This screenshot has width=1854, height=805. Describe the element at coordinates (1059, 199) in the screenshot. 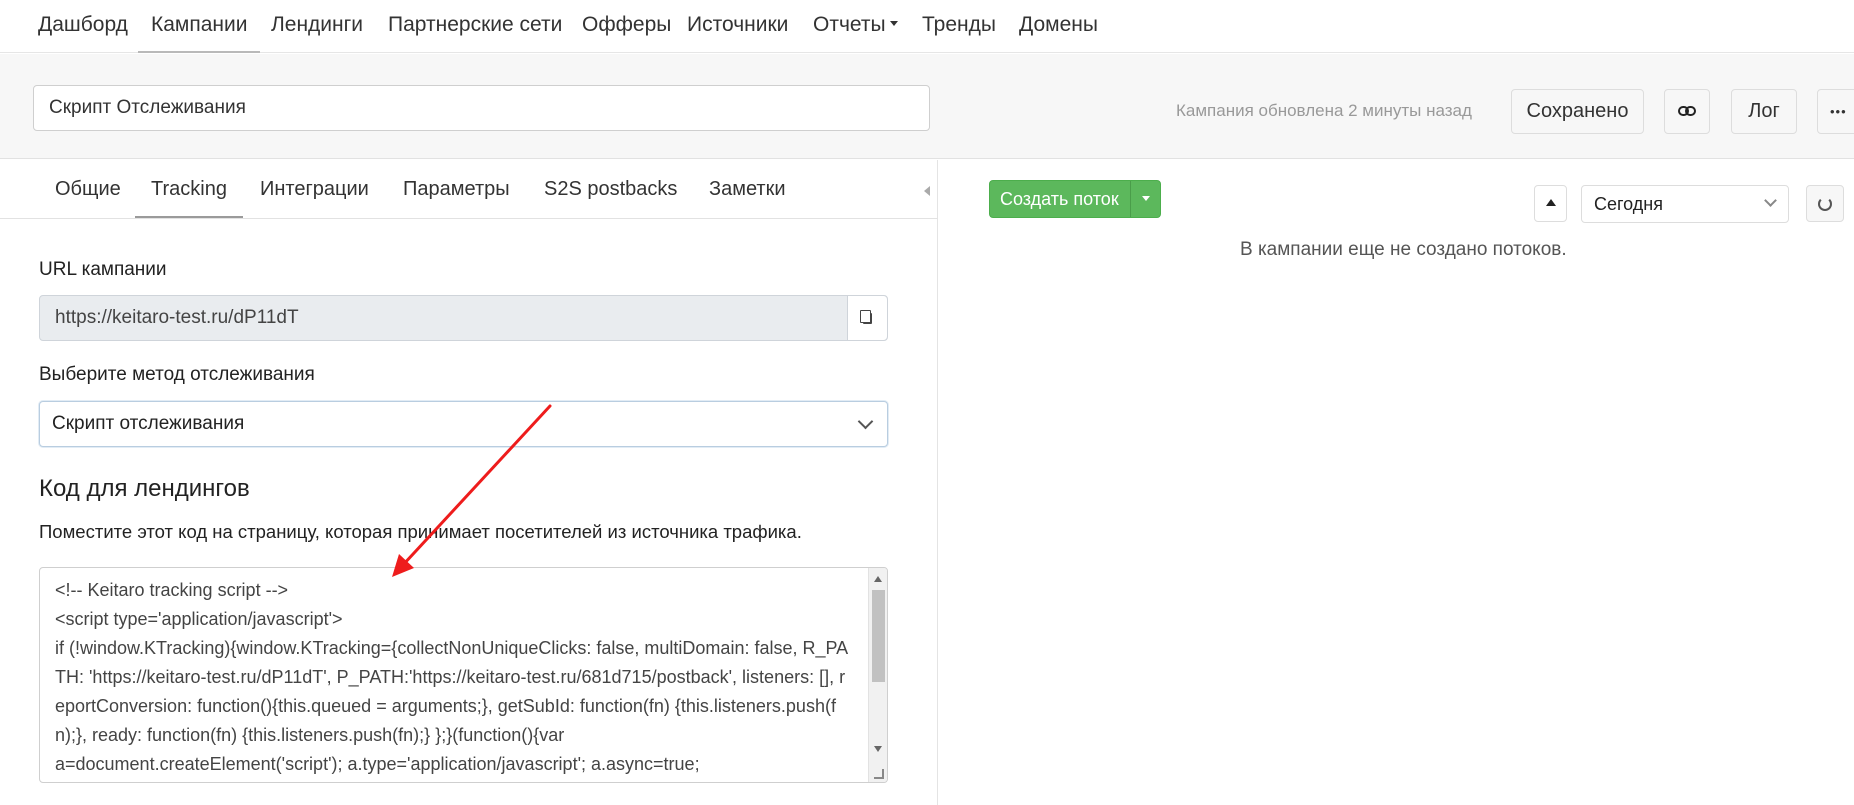

I see `create-flow-label: Создать поток` at that location.